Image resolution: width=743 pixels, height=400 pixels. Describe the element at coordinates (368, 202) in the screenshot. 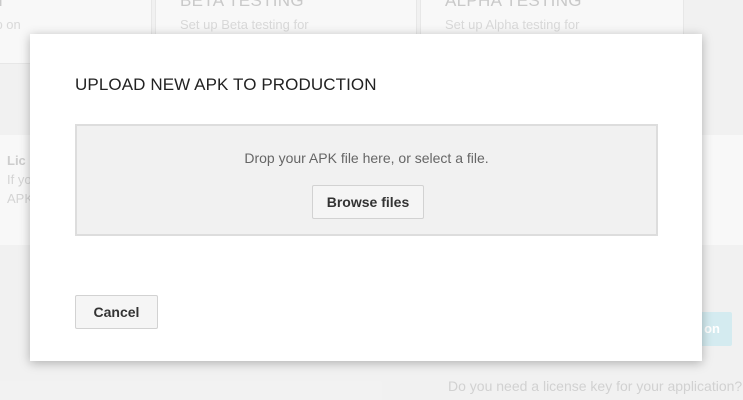

I see `browse-files-button: Browse files` at that location.